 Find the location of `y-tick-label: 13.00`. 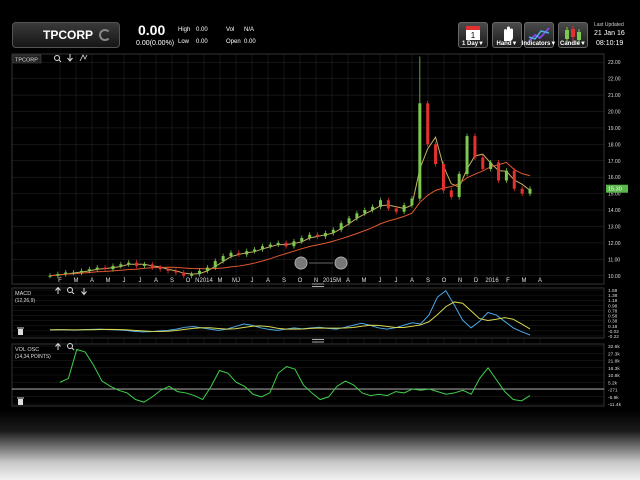

y-tick-label: 13.00 is located at coordinates (614, 228).